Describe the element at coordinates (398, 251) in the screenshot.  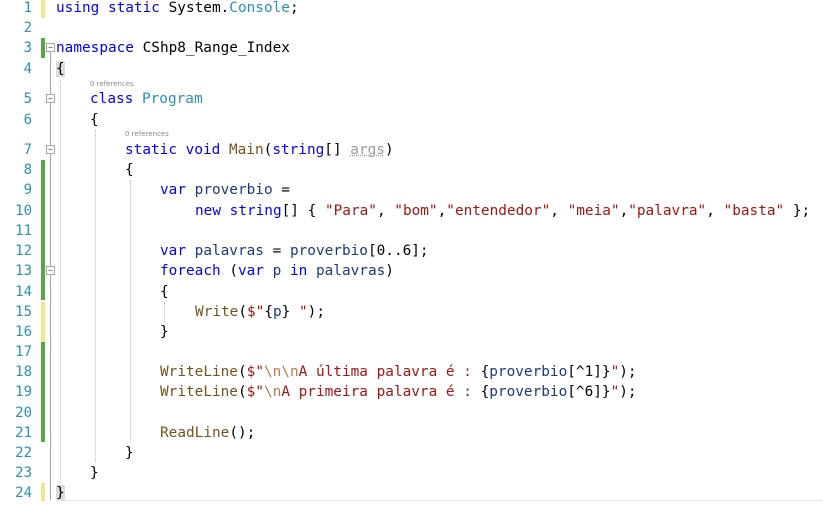
I see `range-expression: [0..6];` at that location.